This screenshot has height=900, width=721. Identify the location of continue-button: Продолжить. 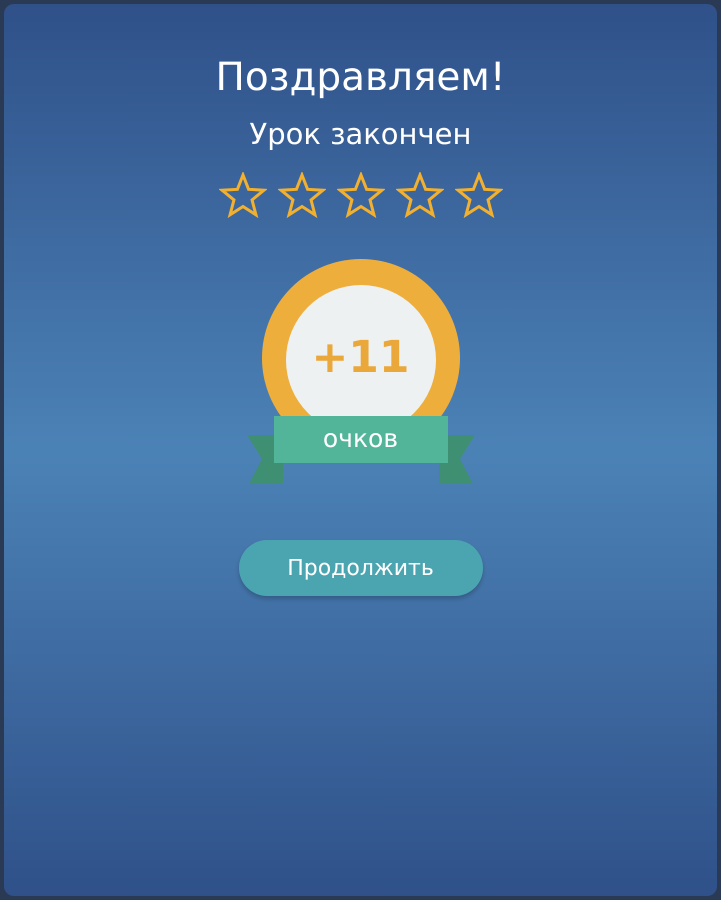
(360, 568).